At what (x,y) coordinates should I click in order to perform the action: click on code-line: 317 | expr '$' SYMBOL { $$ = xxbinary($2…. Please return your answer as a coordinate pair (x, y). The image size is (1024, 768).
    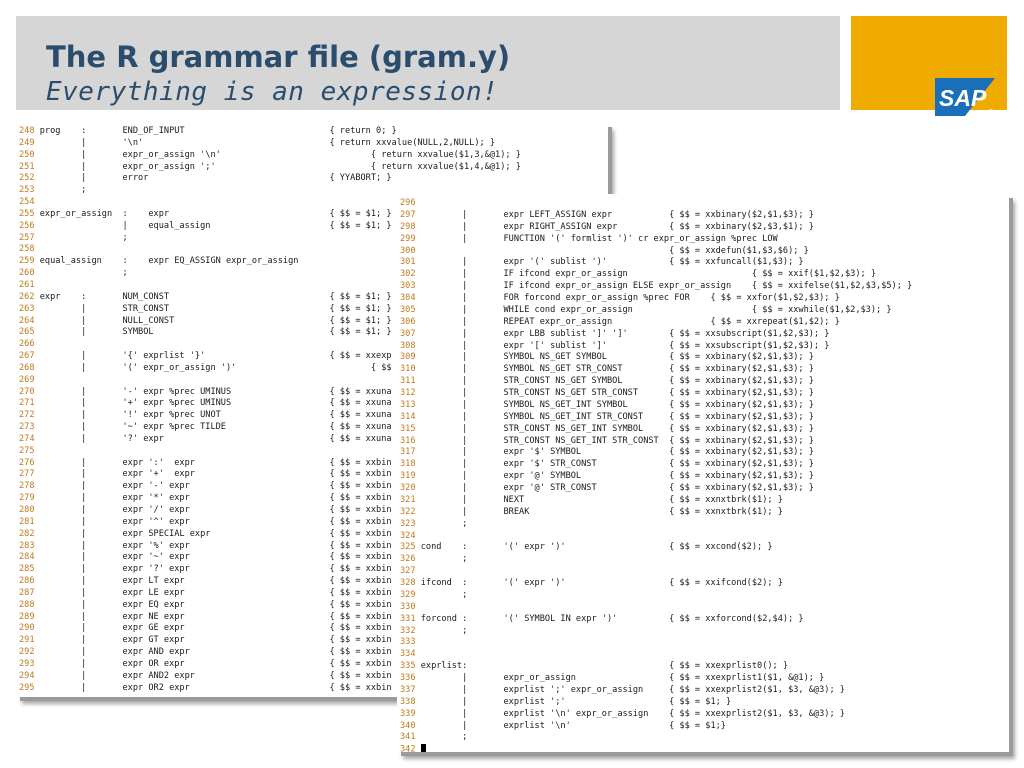
    Looking at the image, I should click on (656, 453).